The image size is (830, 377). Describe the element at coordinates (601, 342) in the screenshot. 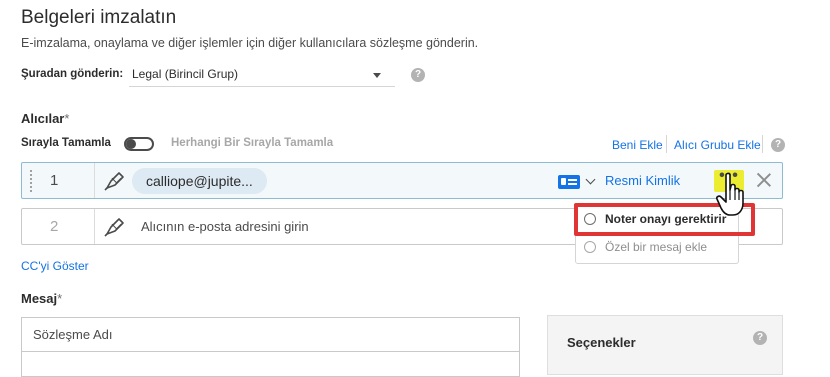

I see `options-title: Seçenekler` at that location.